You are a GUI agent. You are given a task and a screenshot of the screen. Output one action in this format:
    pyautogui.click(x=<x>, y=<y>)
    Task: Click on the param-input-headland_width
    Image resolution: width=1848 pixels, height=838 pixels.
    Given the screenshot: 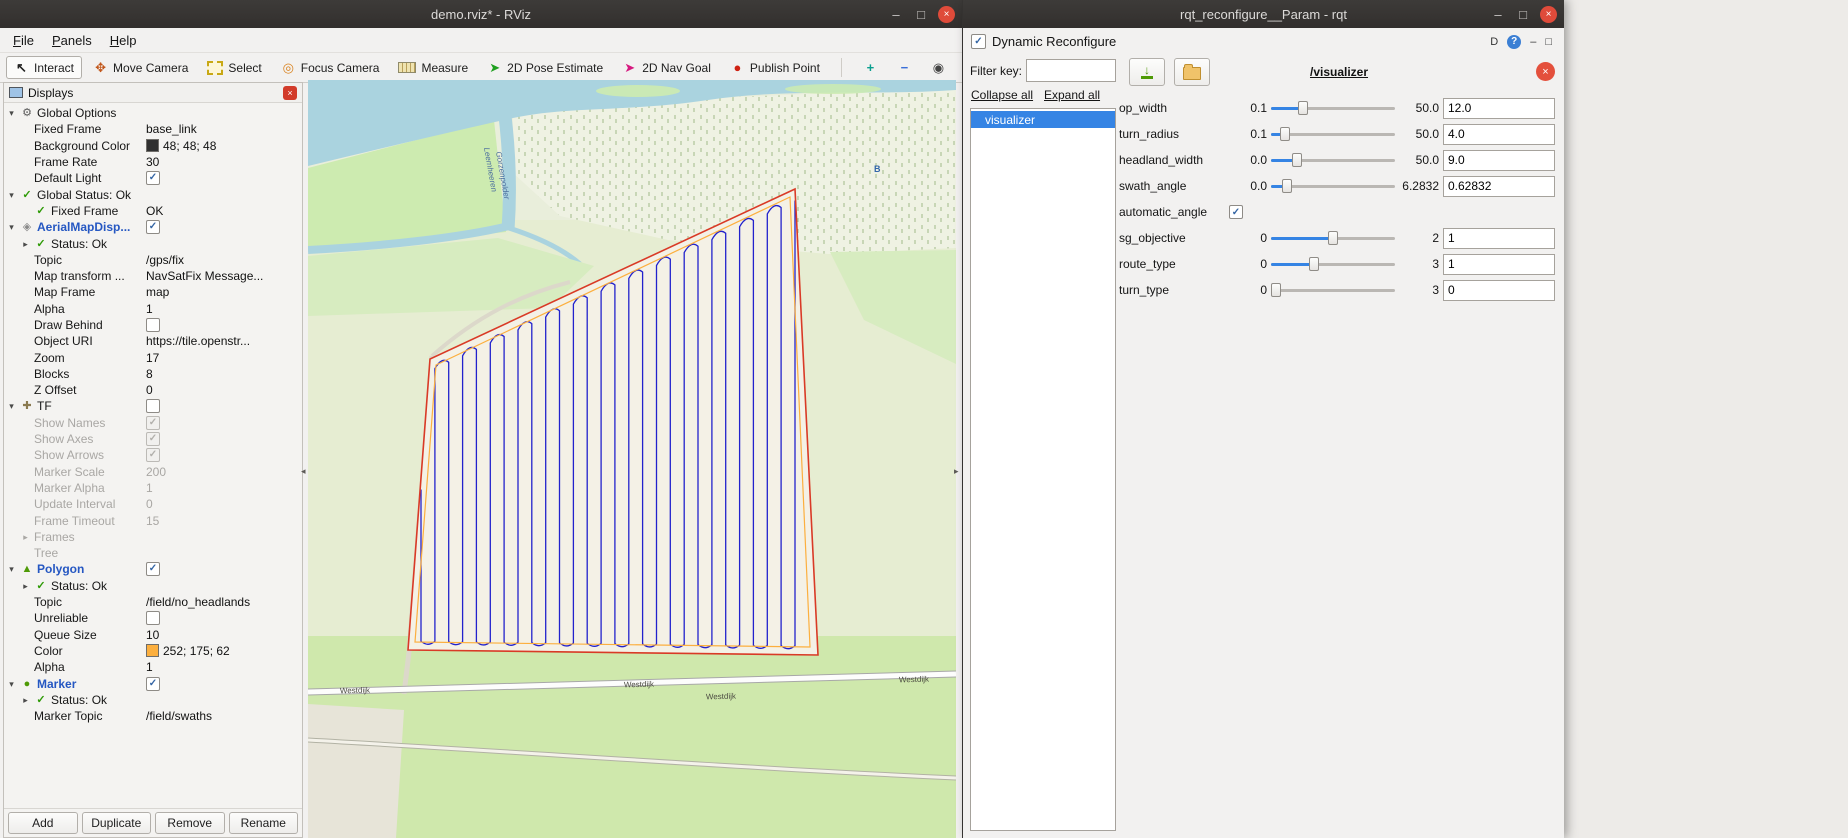 What is the action you would take?
    pyautogui.click(x=1499, y=160)
    